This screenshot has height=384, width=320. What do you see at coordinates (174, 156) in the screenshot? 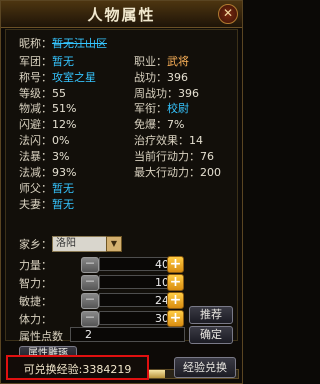
I see `info-current-action-points: 当前行动力：76` at bounding box center [174, 156].